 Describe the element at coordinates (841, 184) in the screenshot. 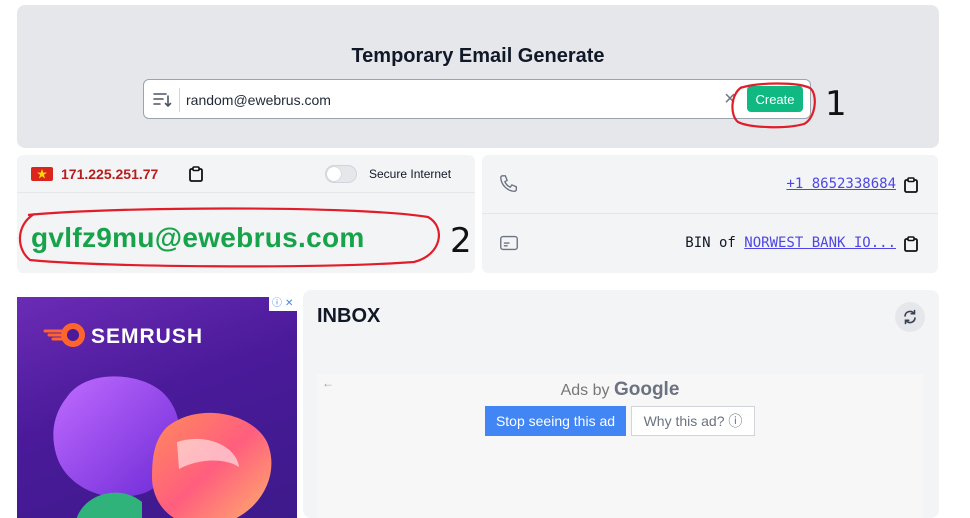

I see `phone-number-link: +1 8652338684` at that location.